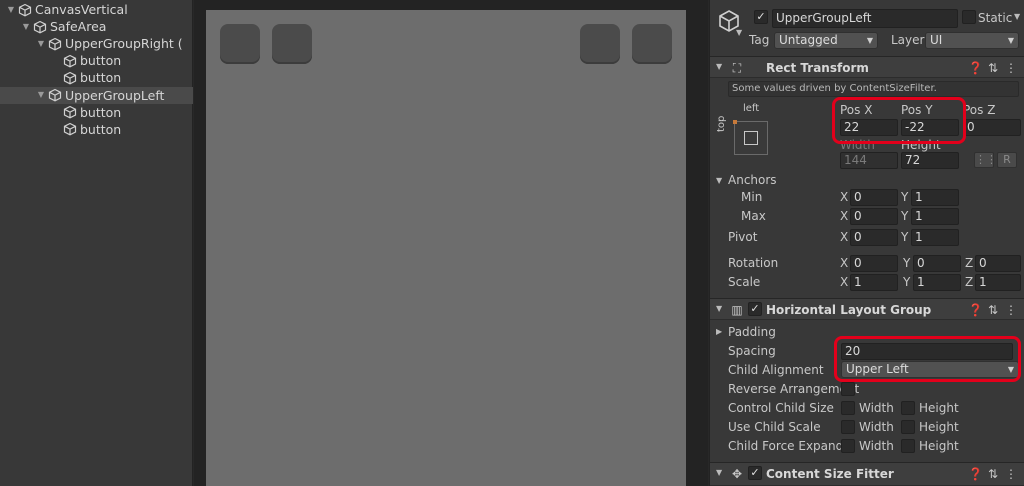 This screenshot has height=486, width=1024. Describe the element at coordinates (995, 18) in the screenshot. I see `static-label: Static` at that location.